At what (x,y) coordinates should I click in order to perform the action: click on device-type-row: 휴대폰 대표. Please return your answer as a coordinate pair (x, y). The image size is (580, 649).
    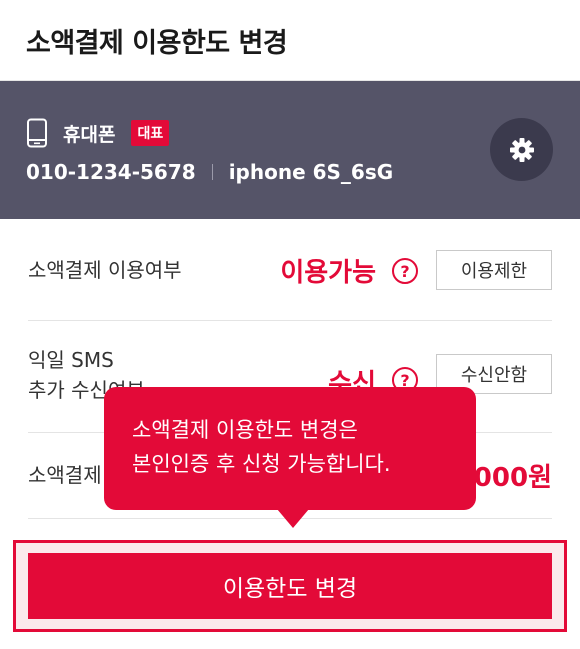
    Looking at the image, I should click on (98, 133).